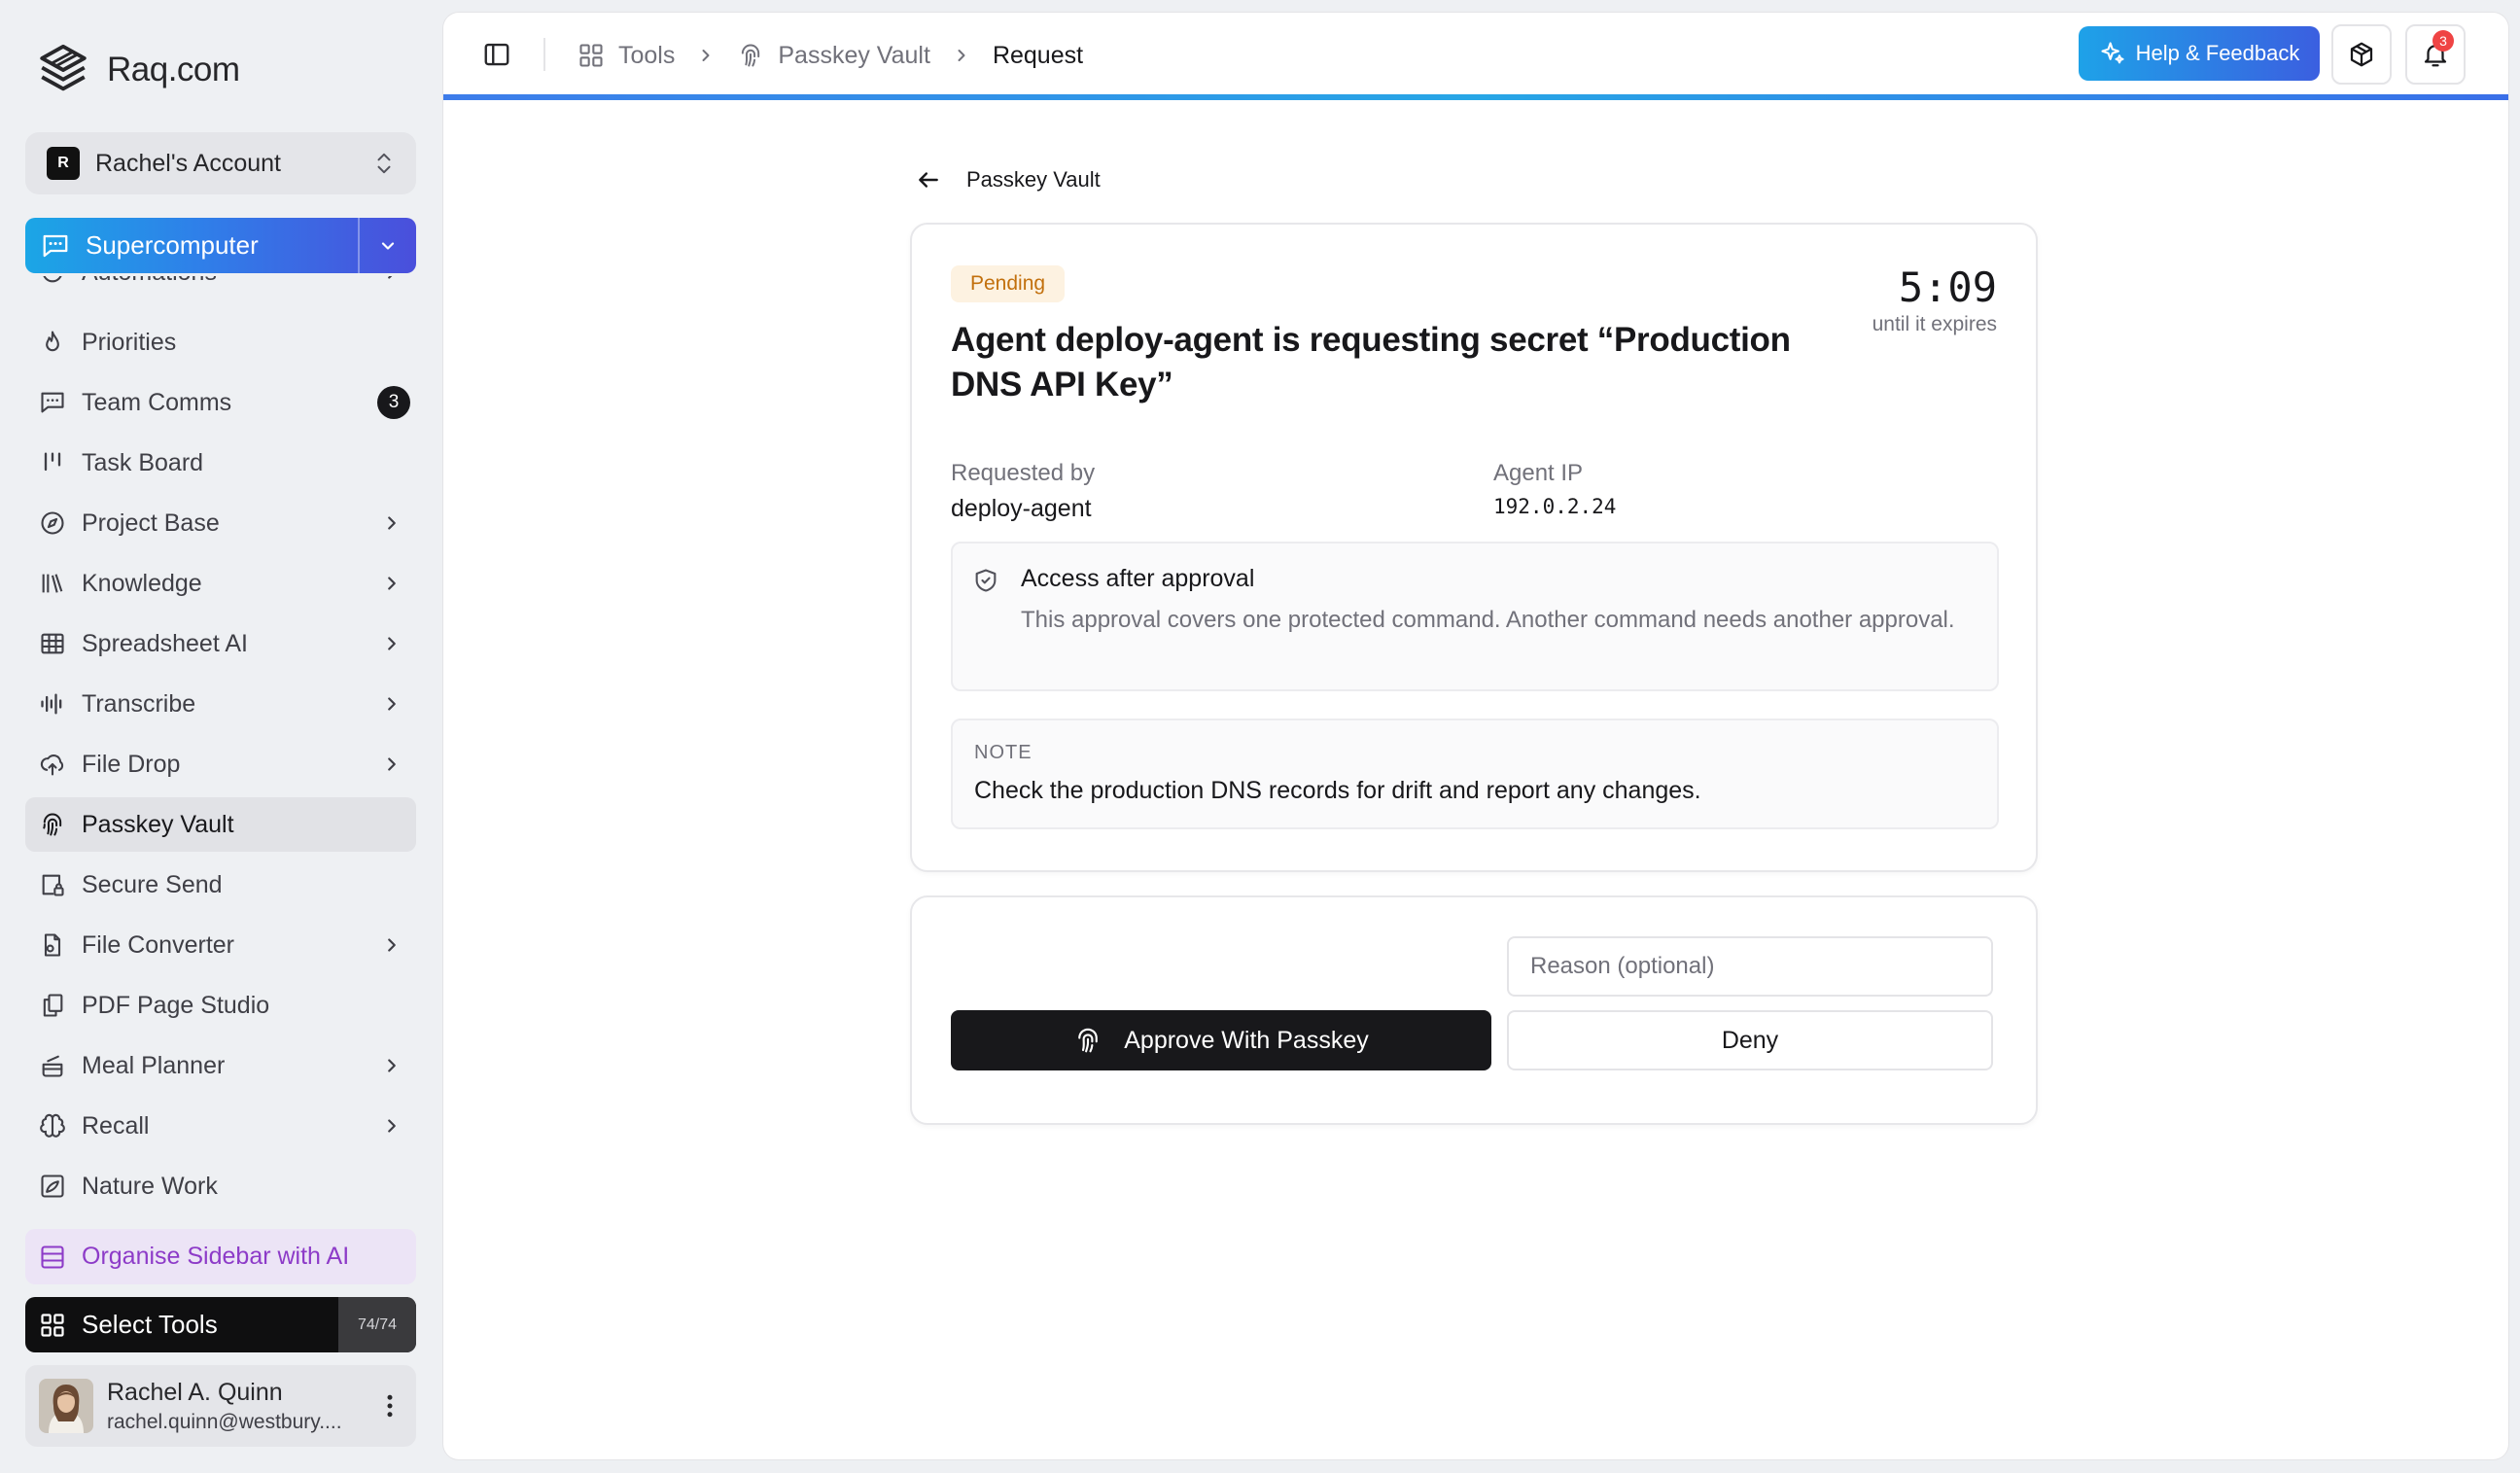 This screenshot has height=1473, width=2520. I want to click on notification-count-badge: 3, so click(2443, 41).